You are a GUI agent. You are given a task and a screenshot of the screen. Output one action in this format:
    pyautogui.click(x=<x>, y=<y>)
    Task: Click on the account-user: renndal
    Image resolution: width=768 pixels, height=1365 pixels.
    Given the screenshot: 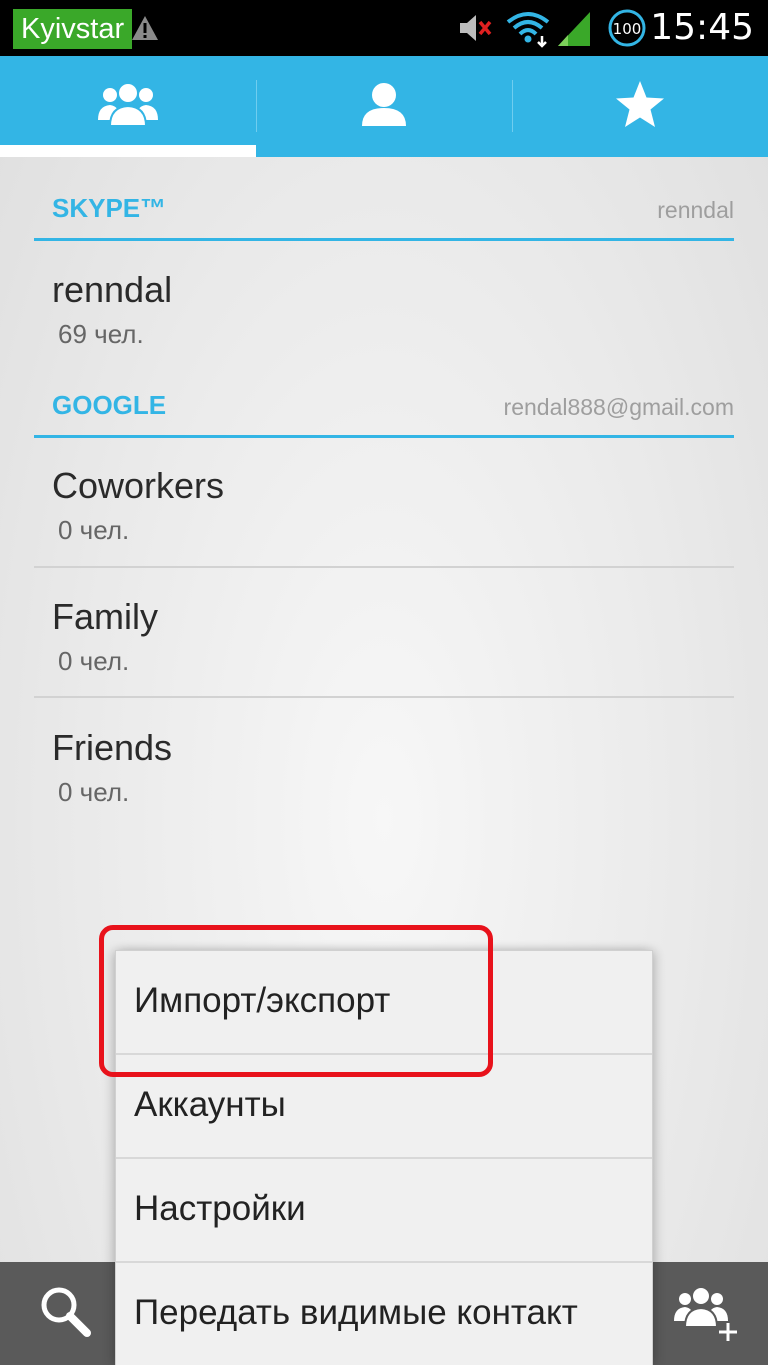 What is the action you would take?
    pyautogui.click(x=695, y=210)
    